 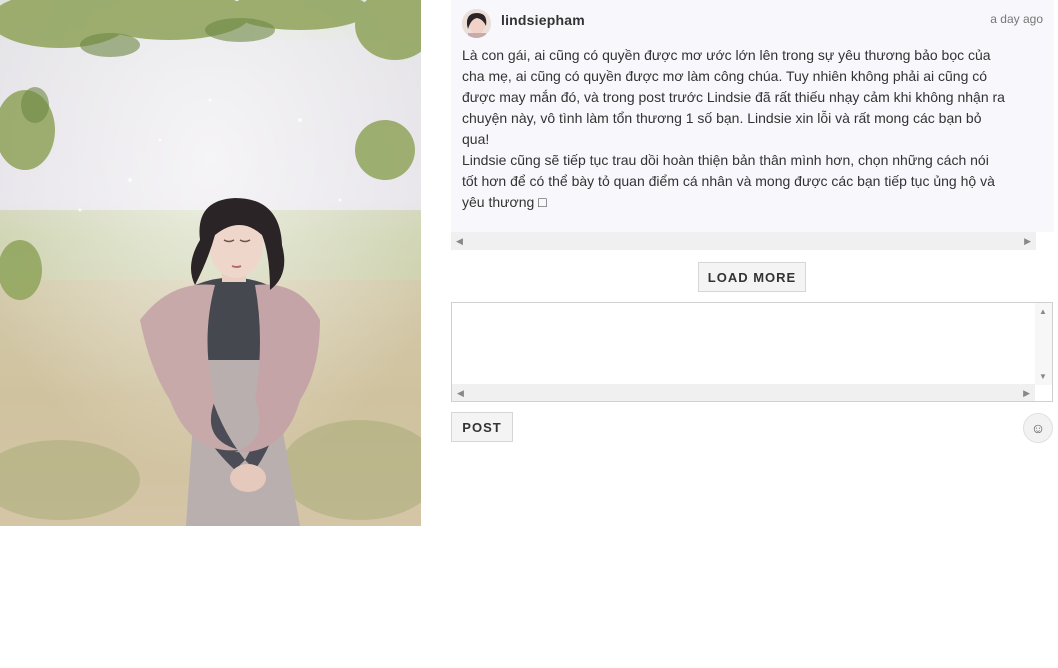 I want to click on avatar, so click(x=476, y=23).